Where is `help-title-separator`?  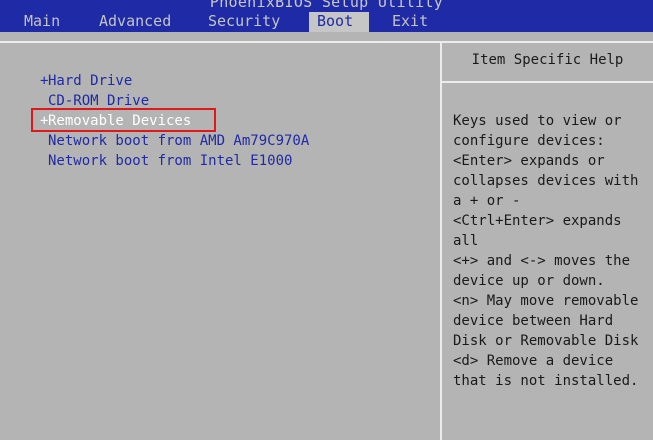
help-title-separator is located at coordinates (546, 82).